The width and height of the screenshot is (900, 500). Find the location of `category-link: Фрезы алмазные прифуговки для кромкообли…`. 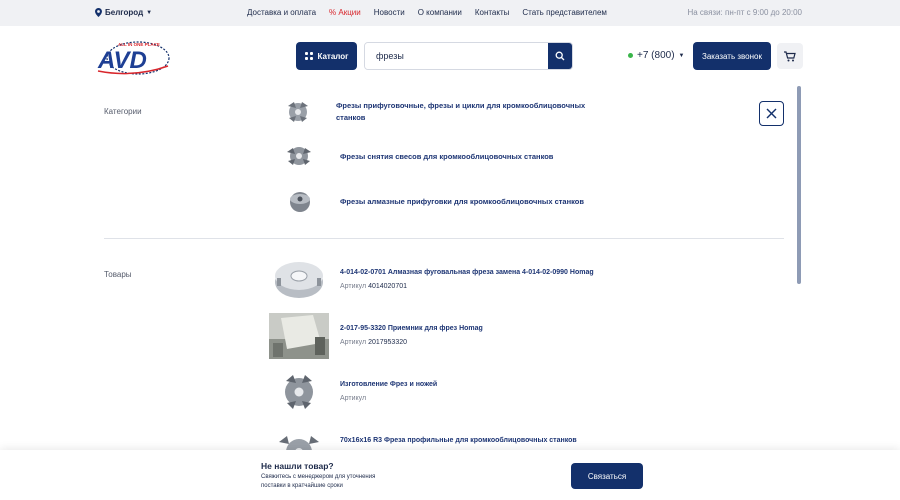

category-link: Фрезы алмазные прифуговки для кромкообли… is located at coordinates (480, 202).